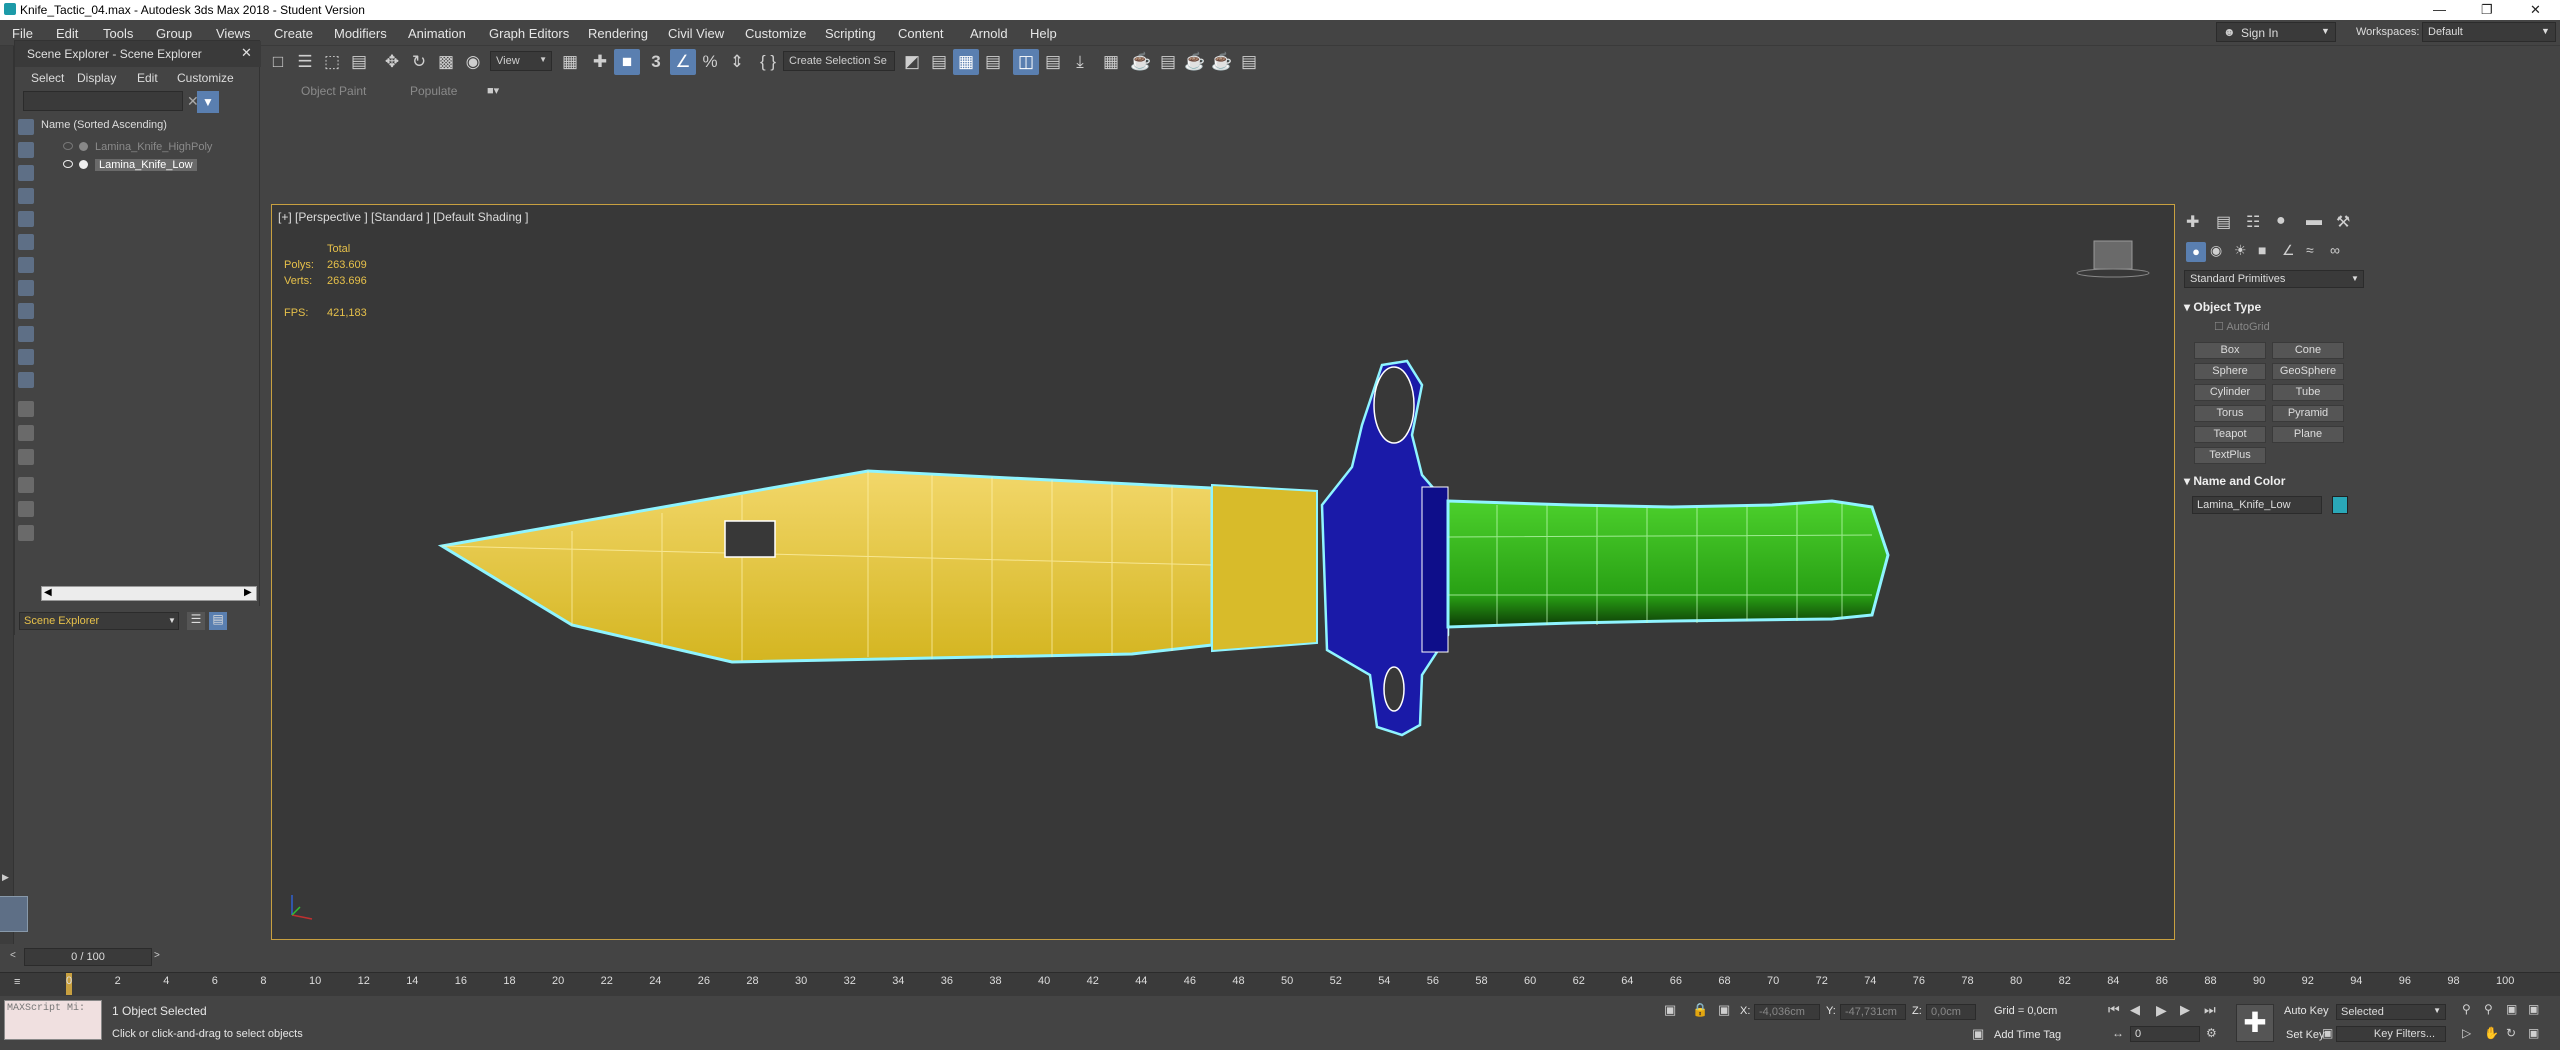  What do you see at coordinates (877, 566) in the screenshot?
I see `knife-blade` at bounding box center [877, 566].